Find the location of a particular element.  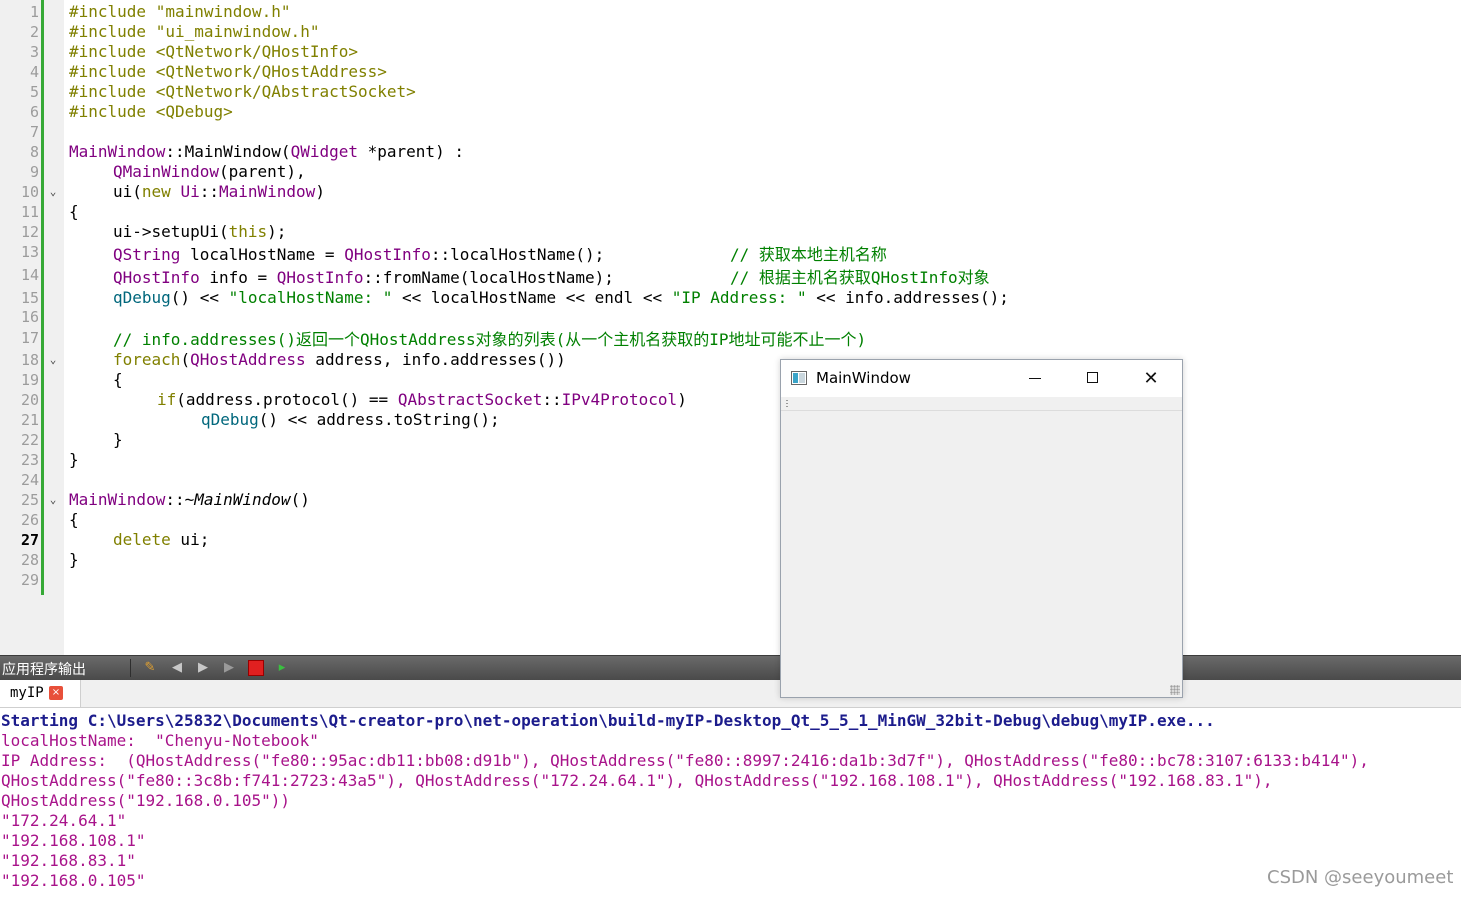

mainwindow-dialog: MainWindow ✕ is located at coordinates (981, 528).